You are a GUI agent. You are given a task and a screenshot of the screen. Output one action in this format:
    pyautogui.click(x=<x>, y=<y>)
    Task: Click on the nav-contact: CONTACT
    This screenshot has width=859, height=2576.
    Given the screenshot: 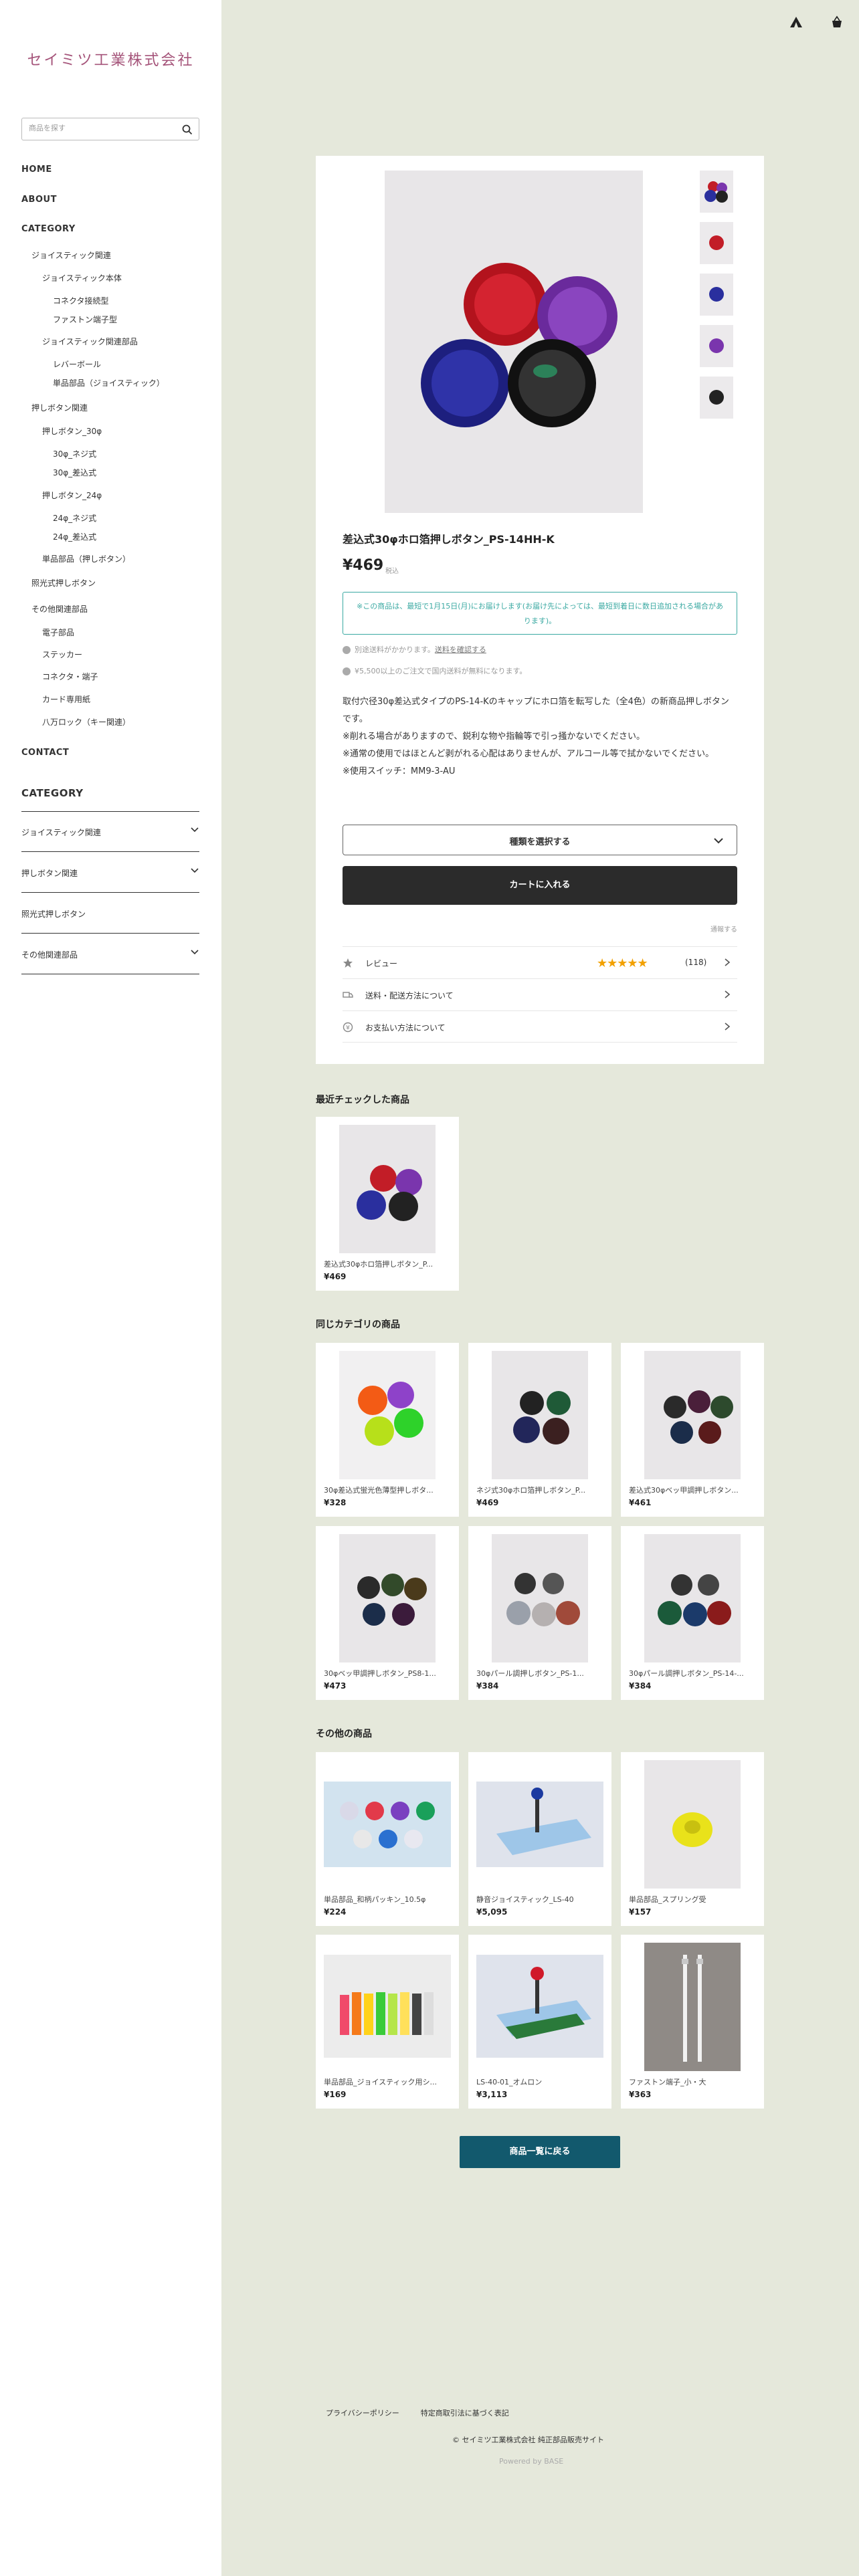 What is the action you would take?
    pyautogui.click(x=45, y=753)
    